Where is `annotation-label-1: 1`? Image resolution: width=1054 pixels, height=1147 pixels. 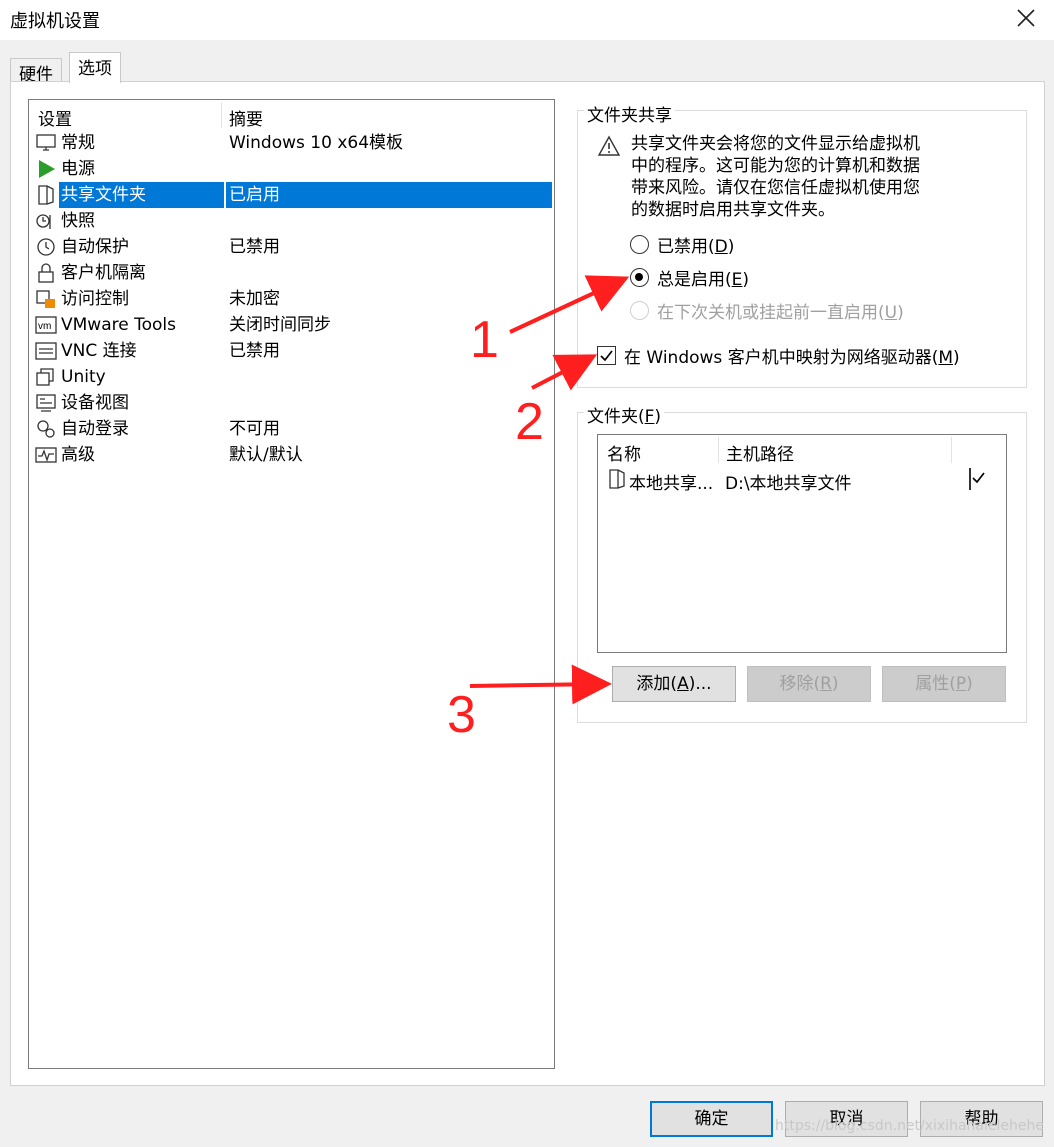 annotation-label-1: 1 is located at coordinates (484, 340).